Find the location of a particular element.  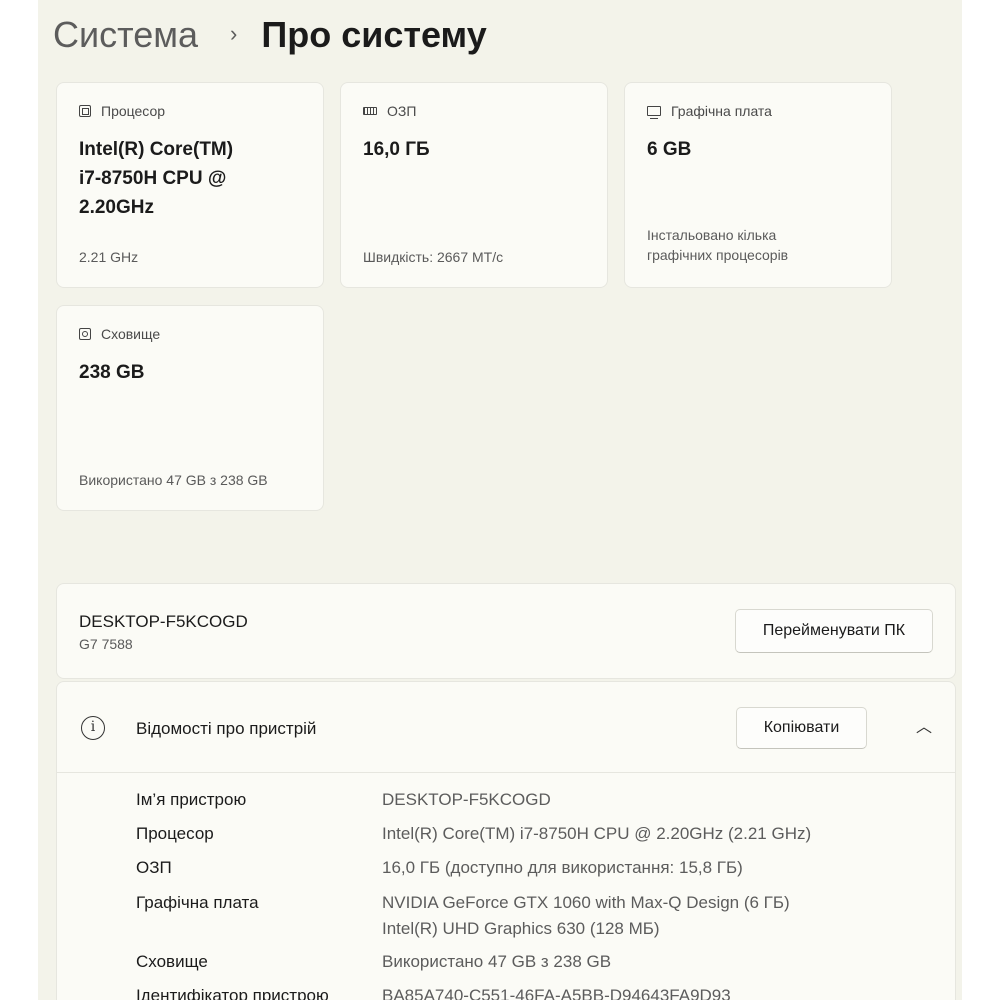

cpu-icon is located at coordinates (85, 111).